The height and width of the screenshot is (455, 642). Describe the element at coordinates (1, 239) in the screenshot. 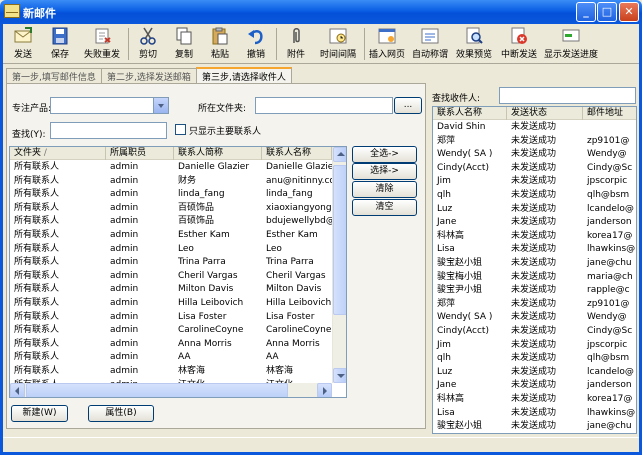

I see `window-frame-left` at that location.